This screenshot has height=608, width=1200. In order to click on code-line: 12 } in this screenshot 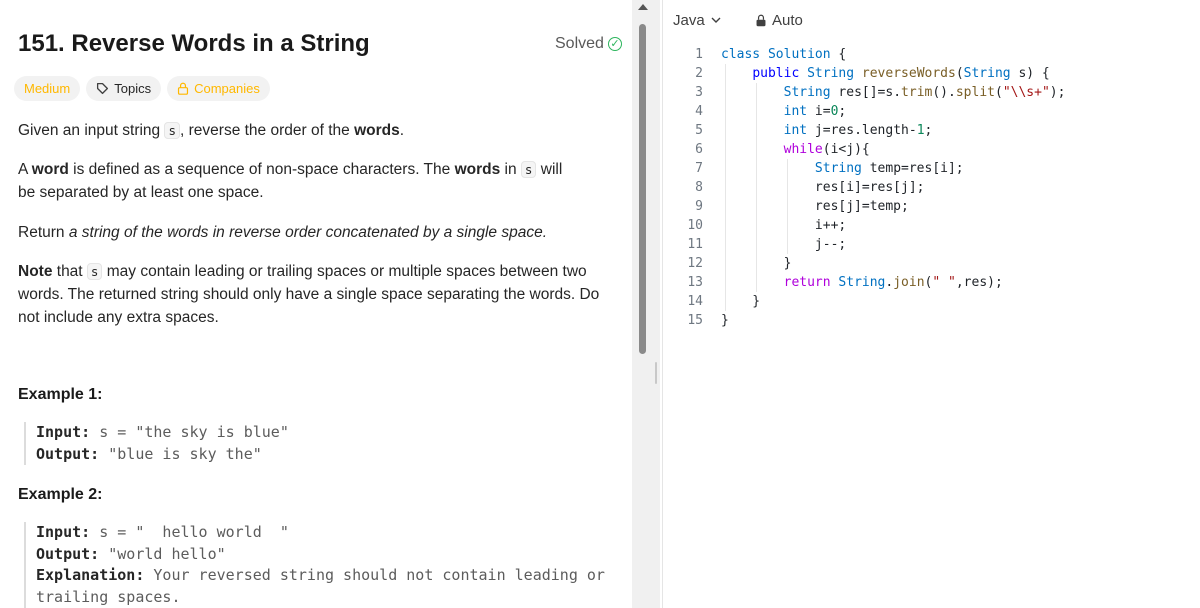, I will do `click(931, 263)`.